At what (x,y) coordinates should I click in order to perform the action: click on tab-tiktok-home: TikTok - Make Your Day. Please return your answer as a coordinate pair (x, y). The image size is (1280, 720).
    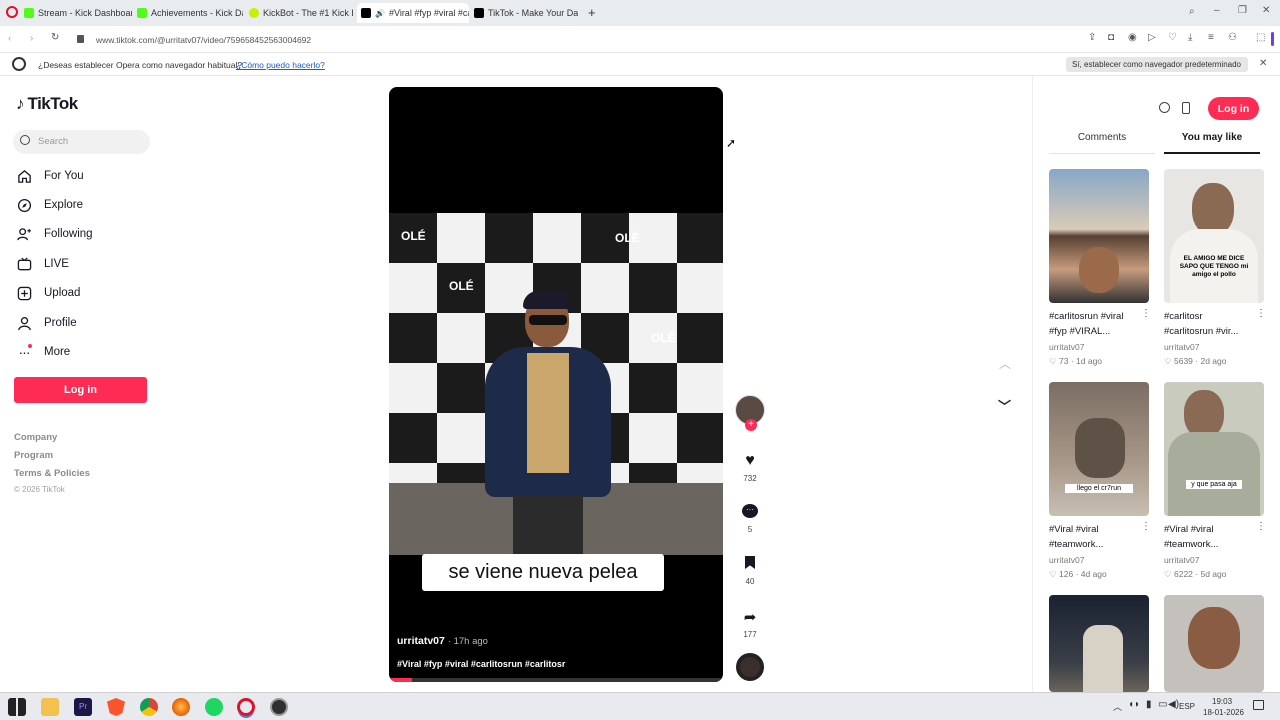
    Looking at the image, I should click on (526, 13).